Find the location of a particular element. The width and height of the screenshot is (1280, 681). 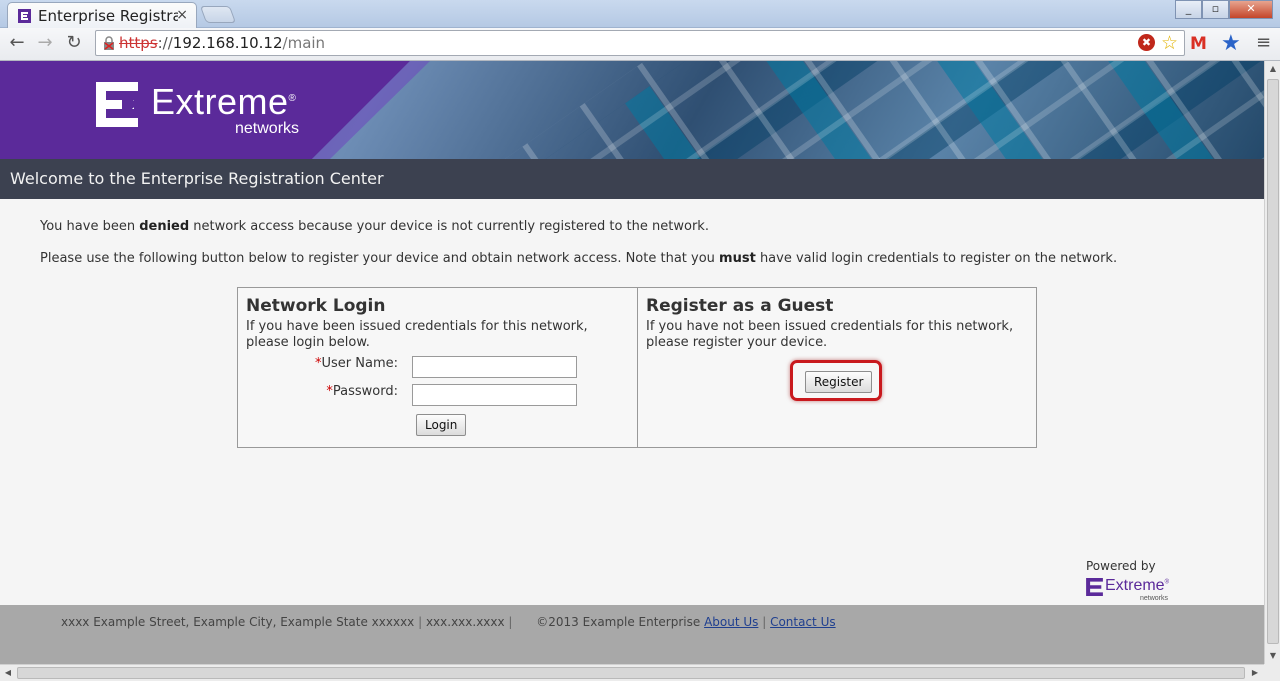

extreme-favicon-icon is located at coordinates (24, 16).